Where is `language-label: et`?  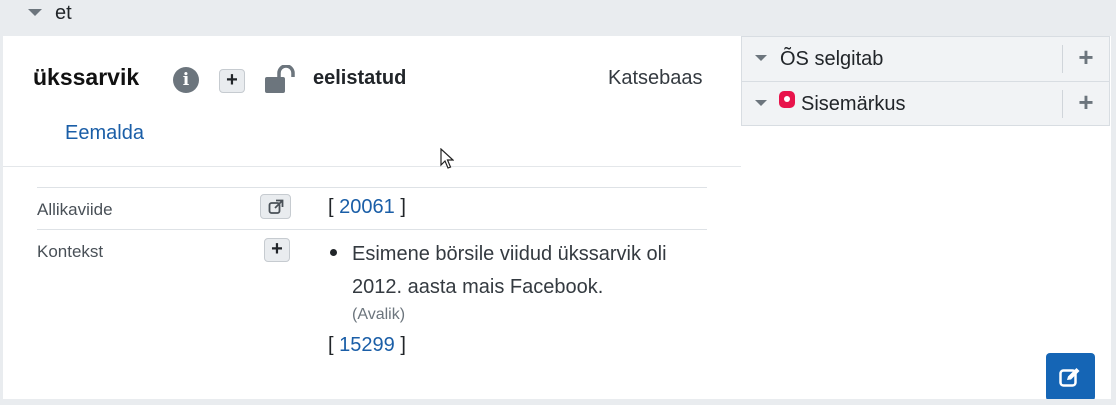
language-label: et is located at coordinates (63, 13).